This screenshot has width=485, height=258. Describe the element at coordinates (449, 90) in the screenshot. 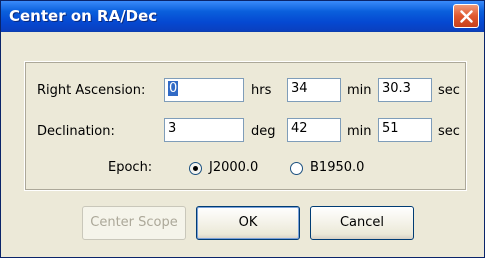

I see `ra-seconds-unit: sec` at that location.